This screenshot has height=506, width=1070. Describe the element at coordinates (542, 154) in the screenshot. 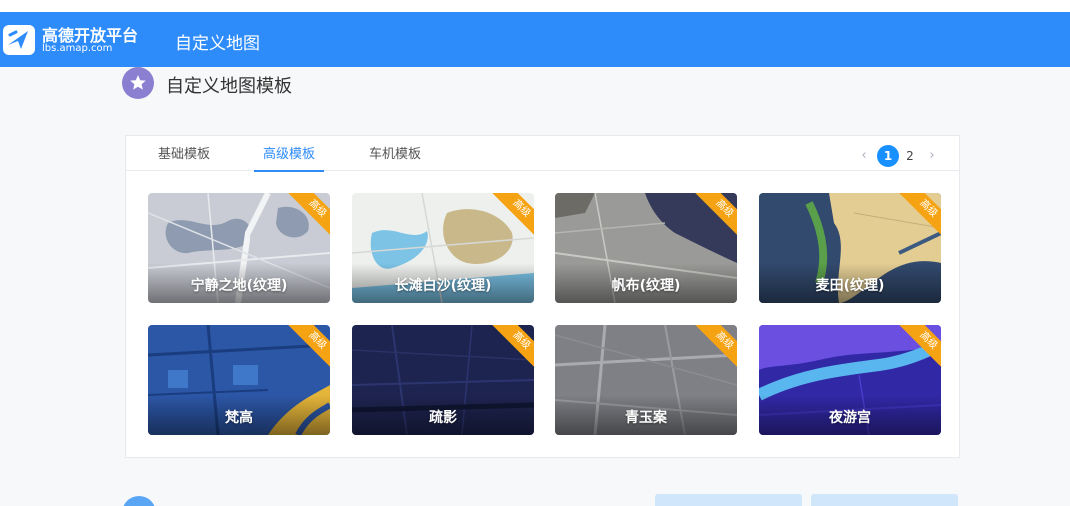

I see `template-tabs: 基础模板 高级模板 车机模板 ‹ 1 2 ›` at that location.